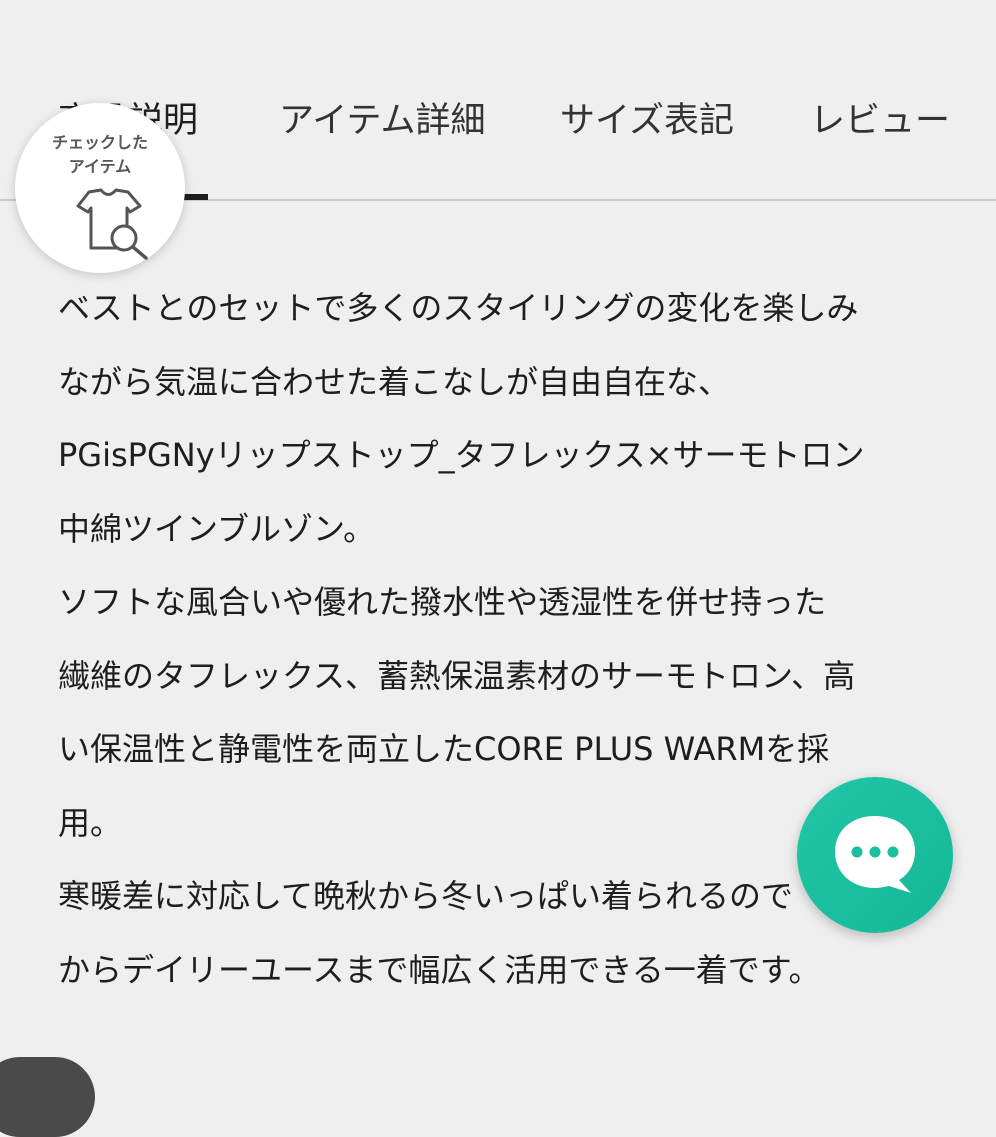 Image resolution: width=996 pixels, height=1137 pixels. Describe the element at coordinates (47, 1097) in the screenshot. I see `floating-tab-edge` at that location.